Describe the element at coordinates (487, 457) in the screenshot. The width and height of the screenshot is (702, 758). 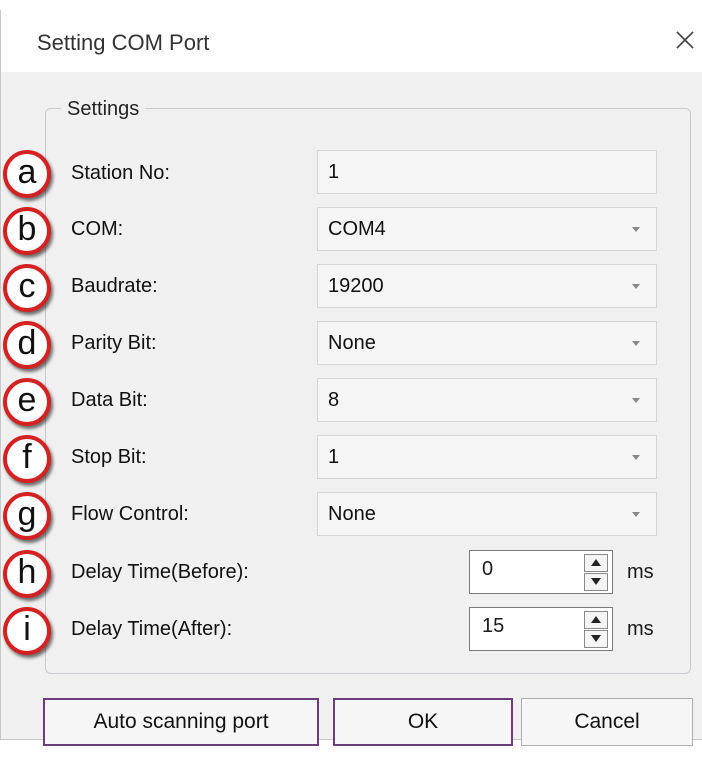
I see `stop-bit-dropdown: 1` at that location.